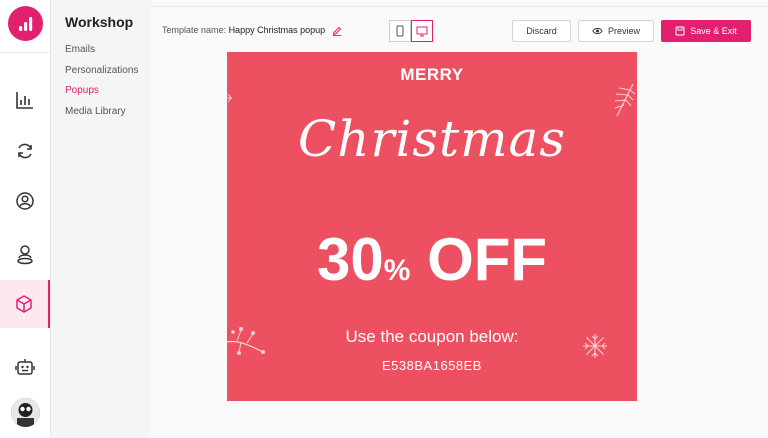 The height and width of the screenshot is (438, 768). I want to click on avatar-image, so click(25, 412).